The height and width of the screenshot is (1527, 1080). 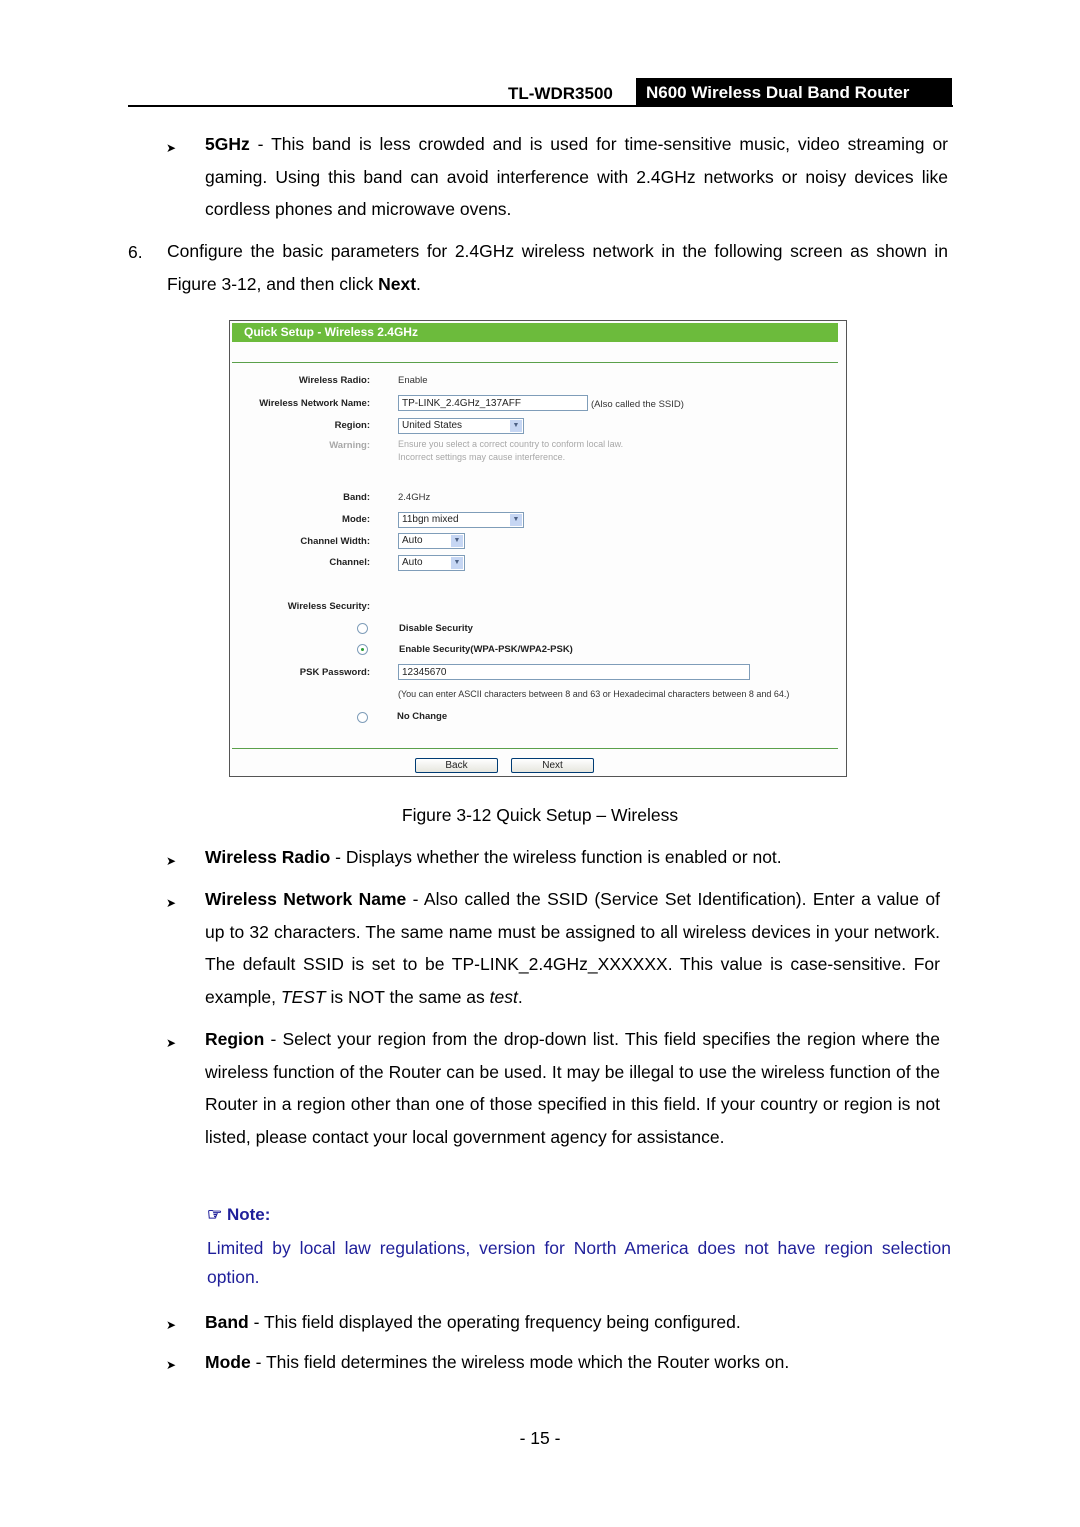 What do you see at coordinates (535, 332) in the screenshot?
I see `figure-title-bar: Quick Setup - Wireless 2.4GHz` at bounding box center [535, 332].